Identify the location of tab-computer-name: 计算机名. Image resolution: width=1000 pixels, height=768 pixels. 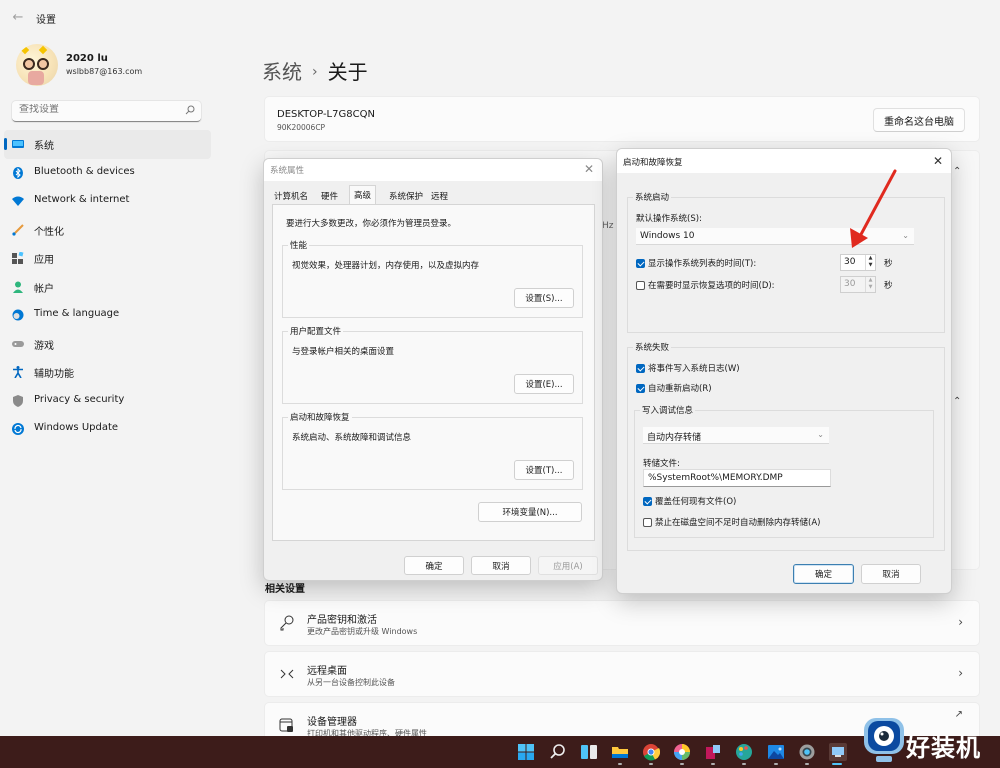
(291, 195).